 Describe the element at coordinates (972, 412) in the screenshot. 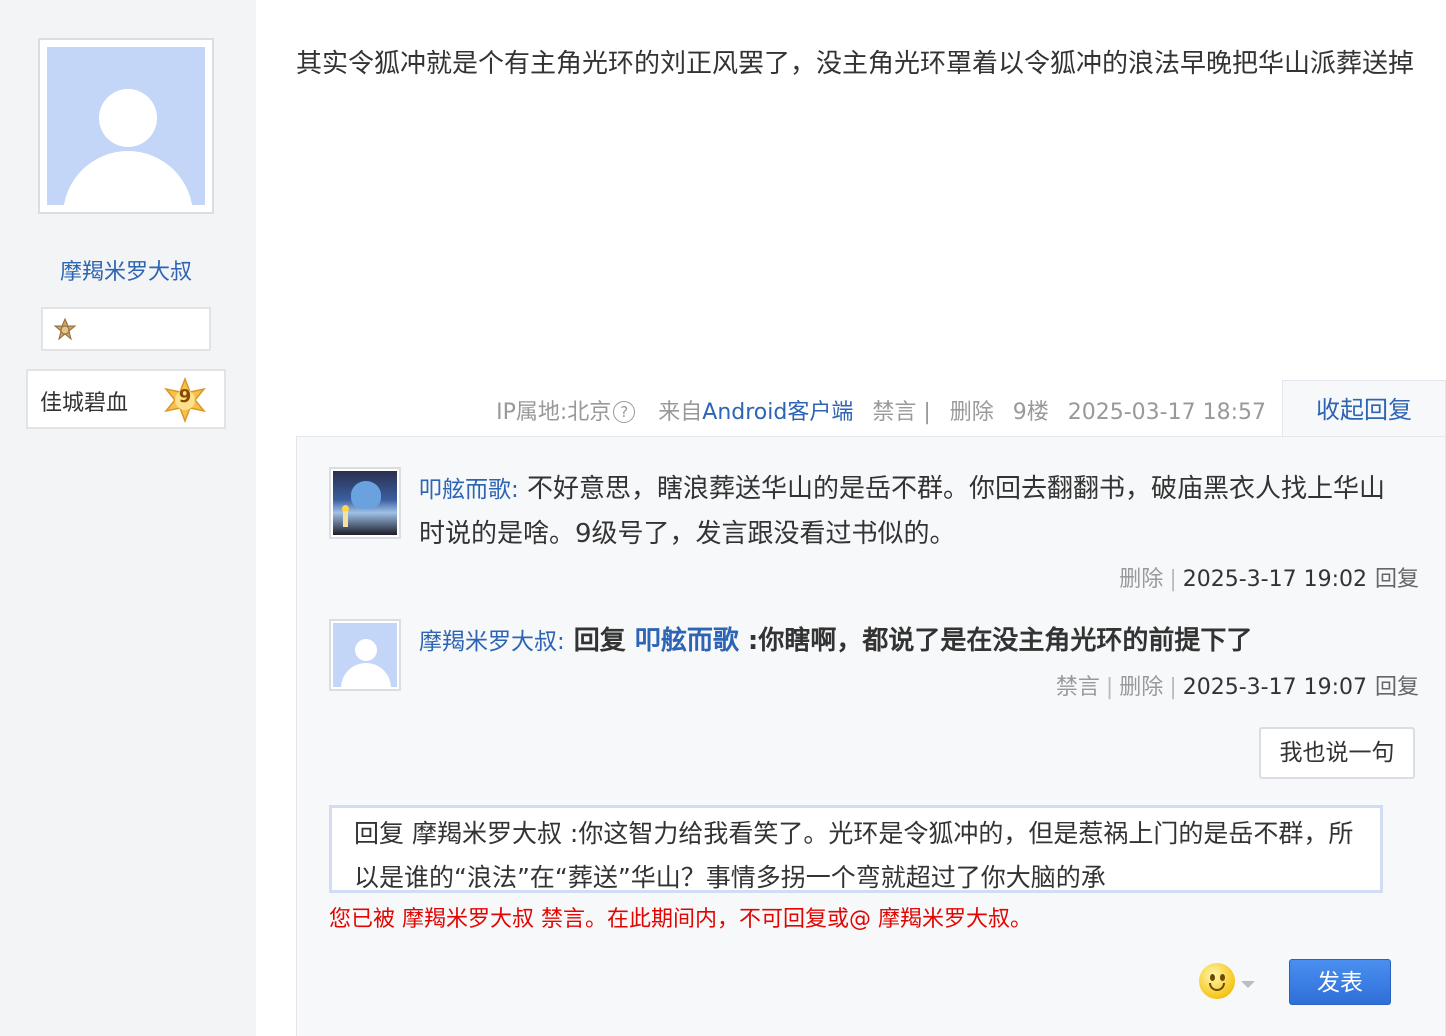

I see `delete-action: 删除` at that location.